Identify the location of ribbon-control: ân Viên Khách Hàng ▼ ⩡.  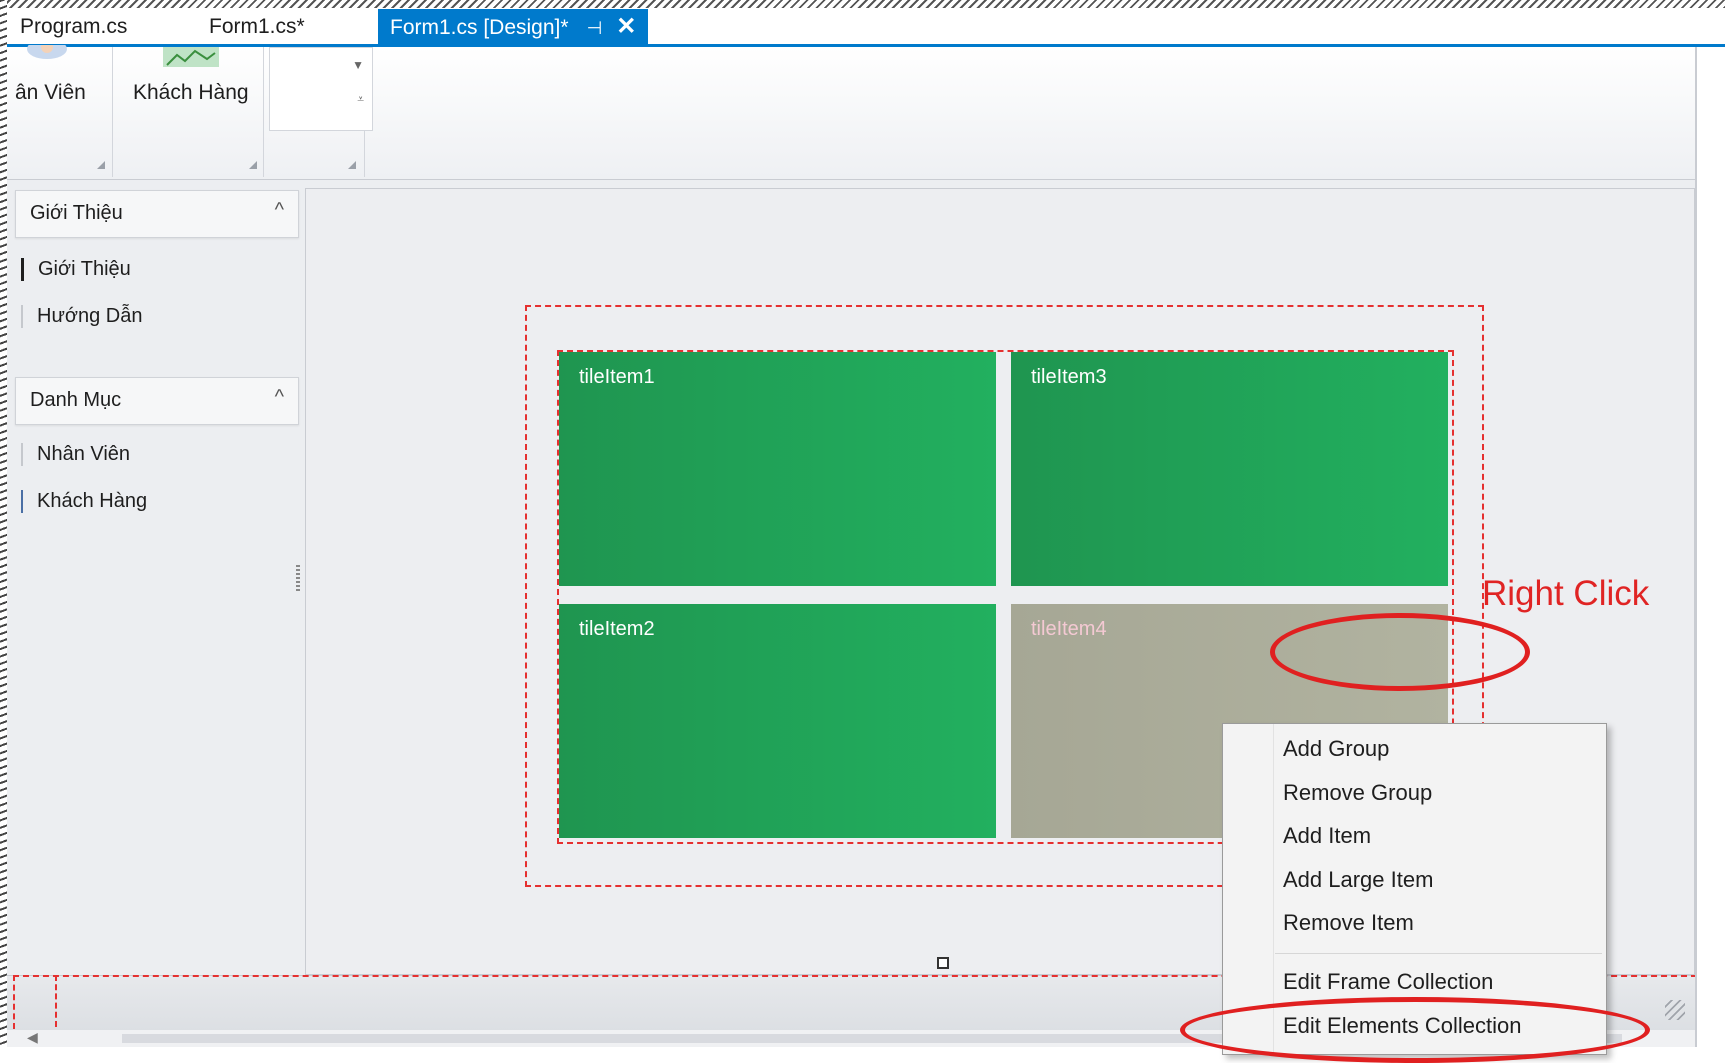
(851, 112).